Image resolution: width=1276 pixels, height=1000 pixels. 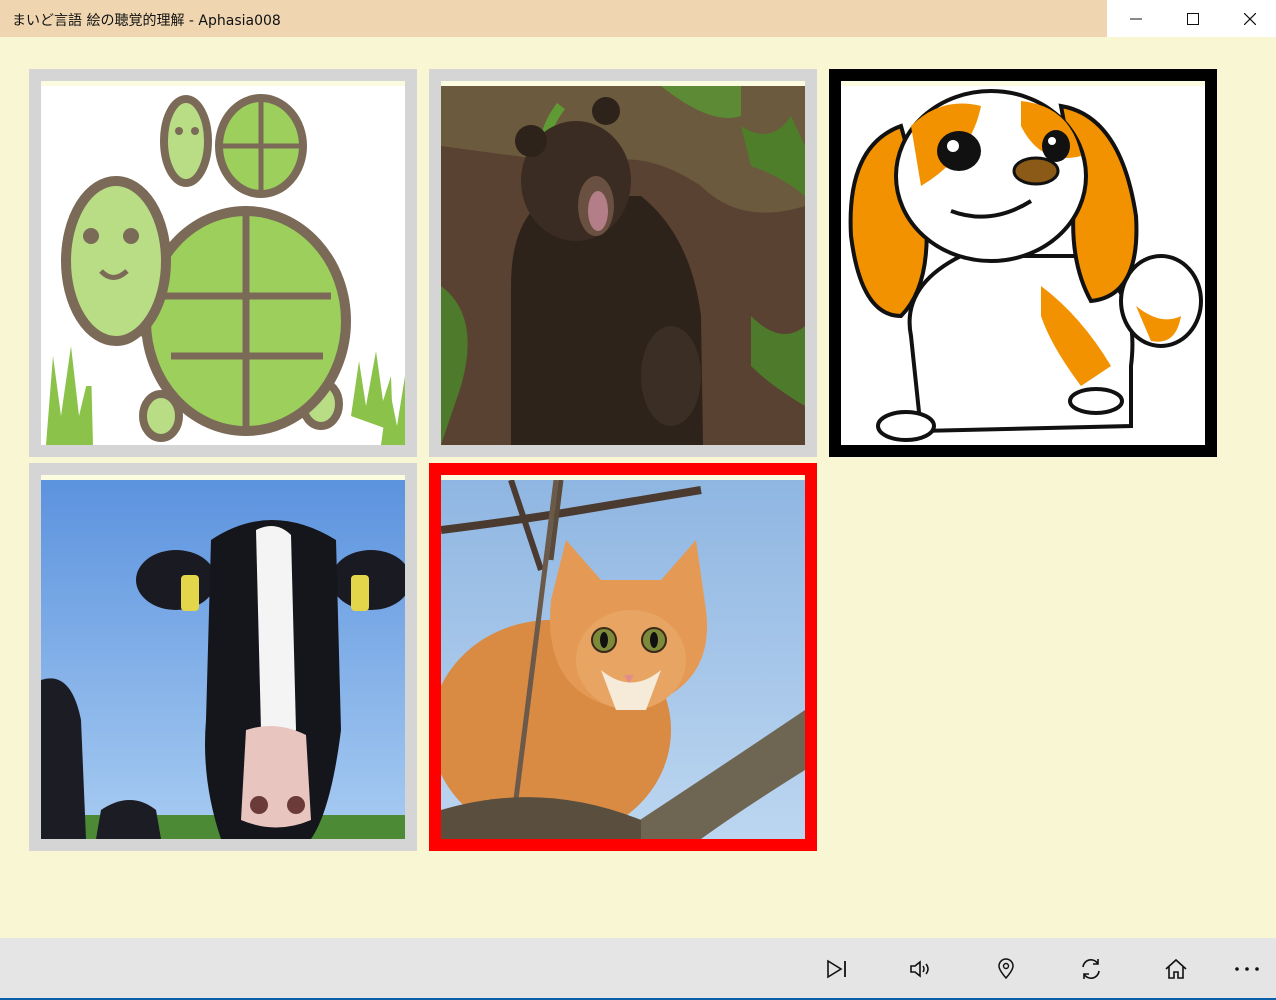 I want to click on home-button, so click(x=1176, y=969).